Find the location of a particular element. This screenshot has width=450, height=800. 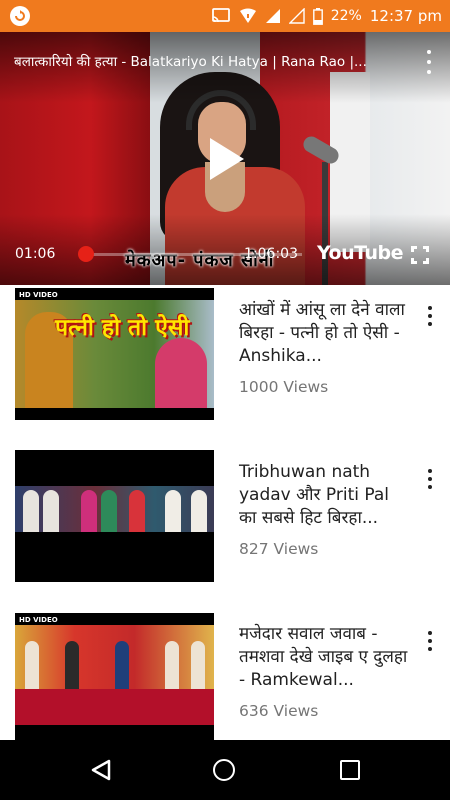

battery-percent: 22% is located at coordinates (346, 16).